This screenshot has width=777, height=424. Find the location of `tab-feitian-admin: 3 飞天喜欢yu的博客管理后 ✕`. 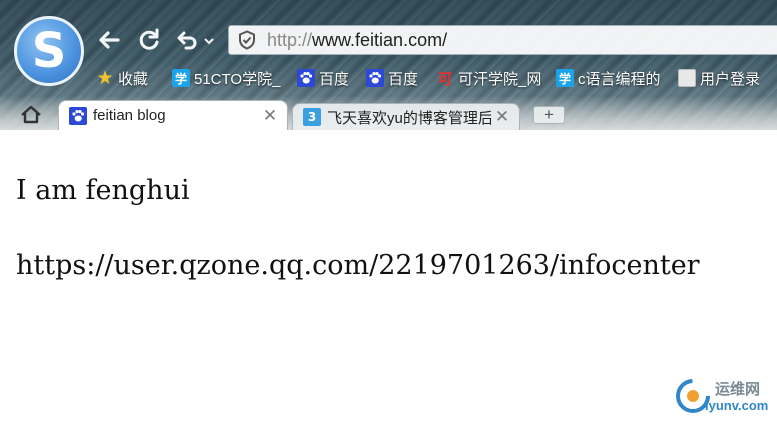

tab-feitian-admin: 3 飞天喜欢yu的博客管理后 ✕ is located at coordinates (406, 116).